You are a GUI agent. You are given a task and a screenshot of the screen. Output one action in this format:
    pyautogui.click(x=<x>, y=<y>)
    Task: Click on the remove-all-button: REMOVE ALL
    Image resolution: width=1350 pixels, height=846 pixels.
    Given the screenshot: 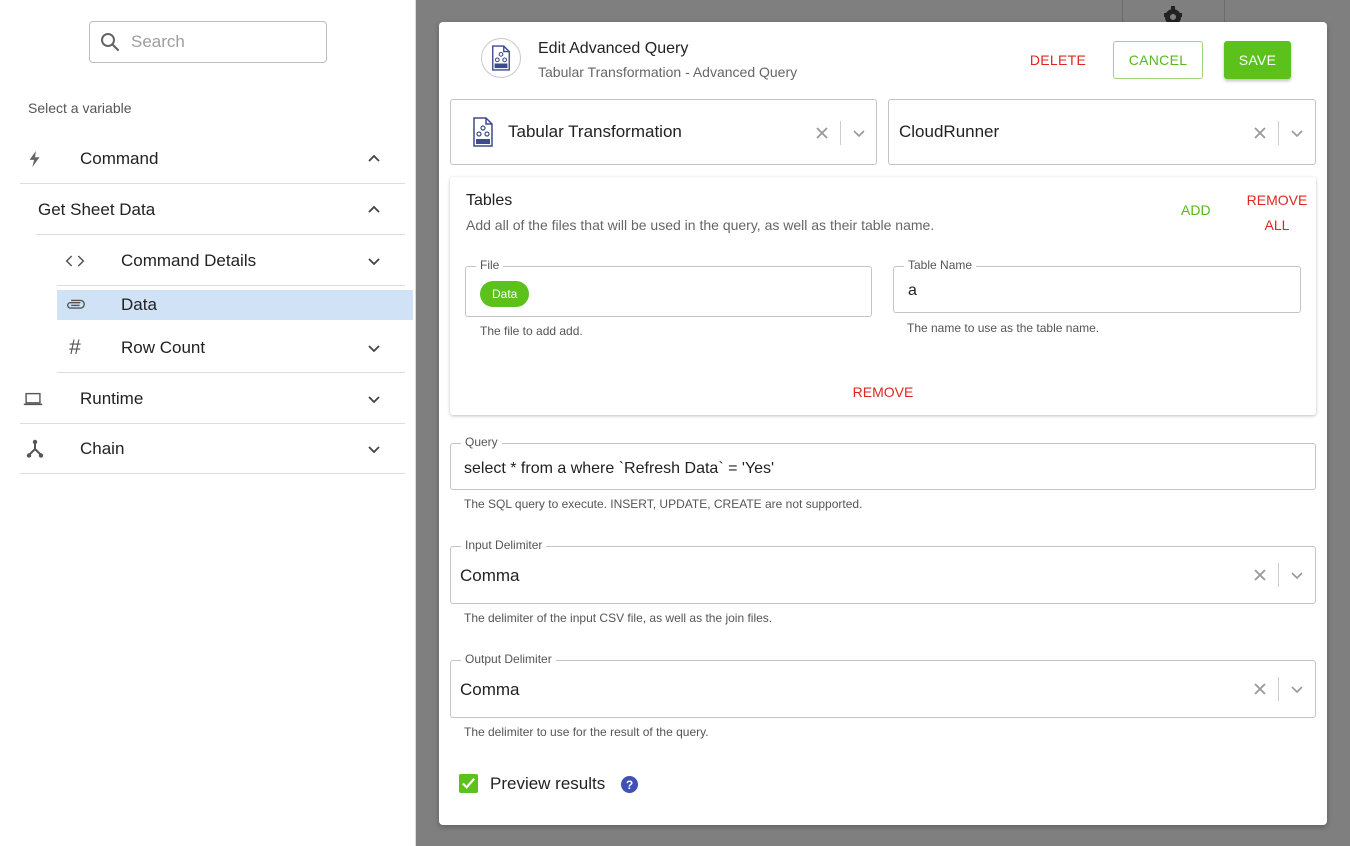 What is the action you would take?
    pyautogui.click(x=1277, y=213)
    